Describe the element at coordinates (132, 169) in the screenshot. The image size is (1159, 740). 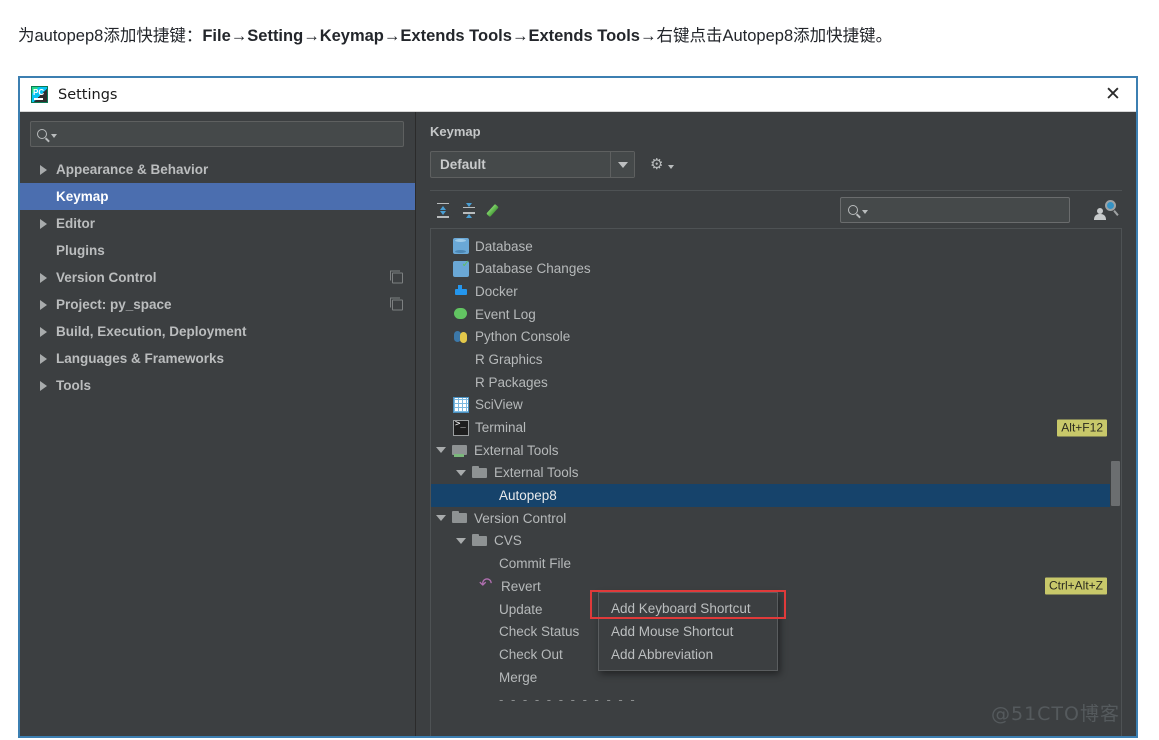
I see `sidebar-item-label: Appearance & Behavior` at that location.